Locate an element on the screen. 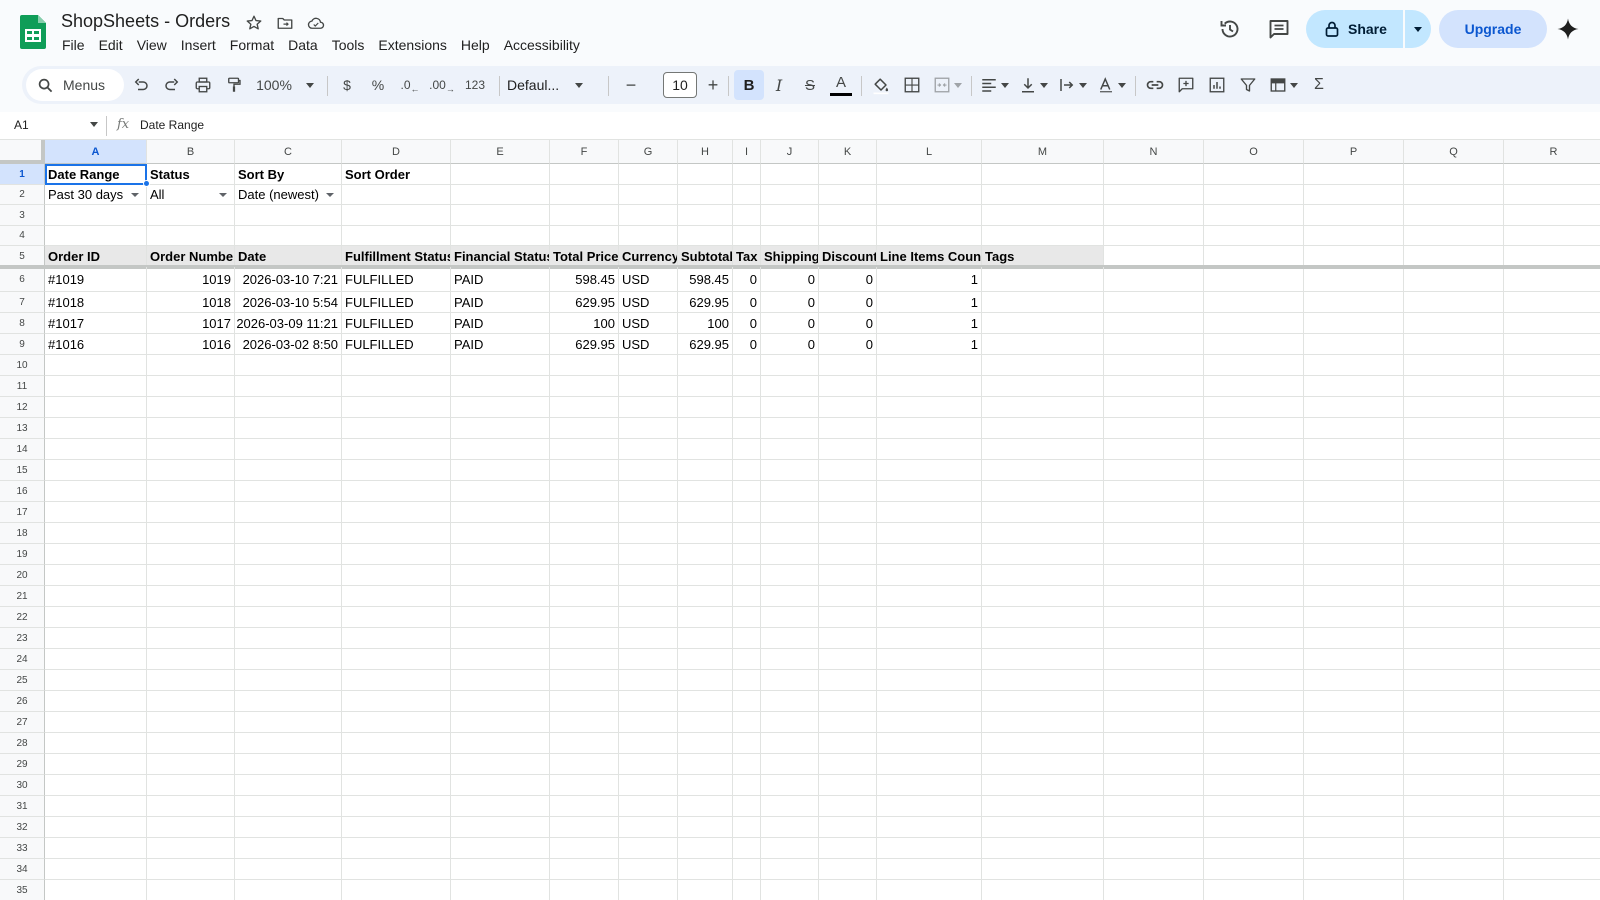 This screenshot has height=900, width=1600. share-options-button is located at coordinates (1418, 29).